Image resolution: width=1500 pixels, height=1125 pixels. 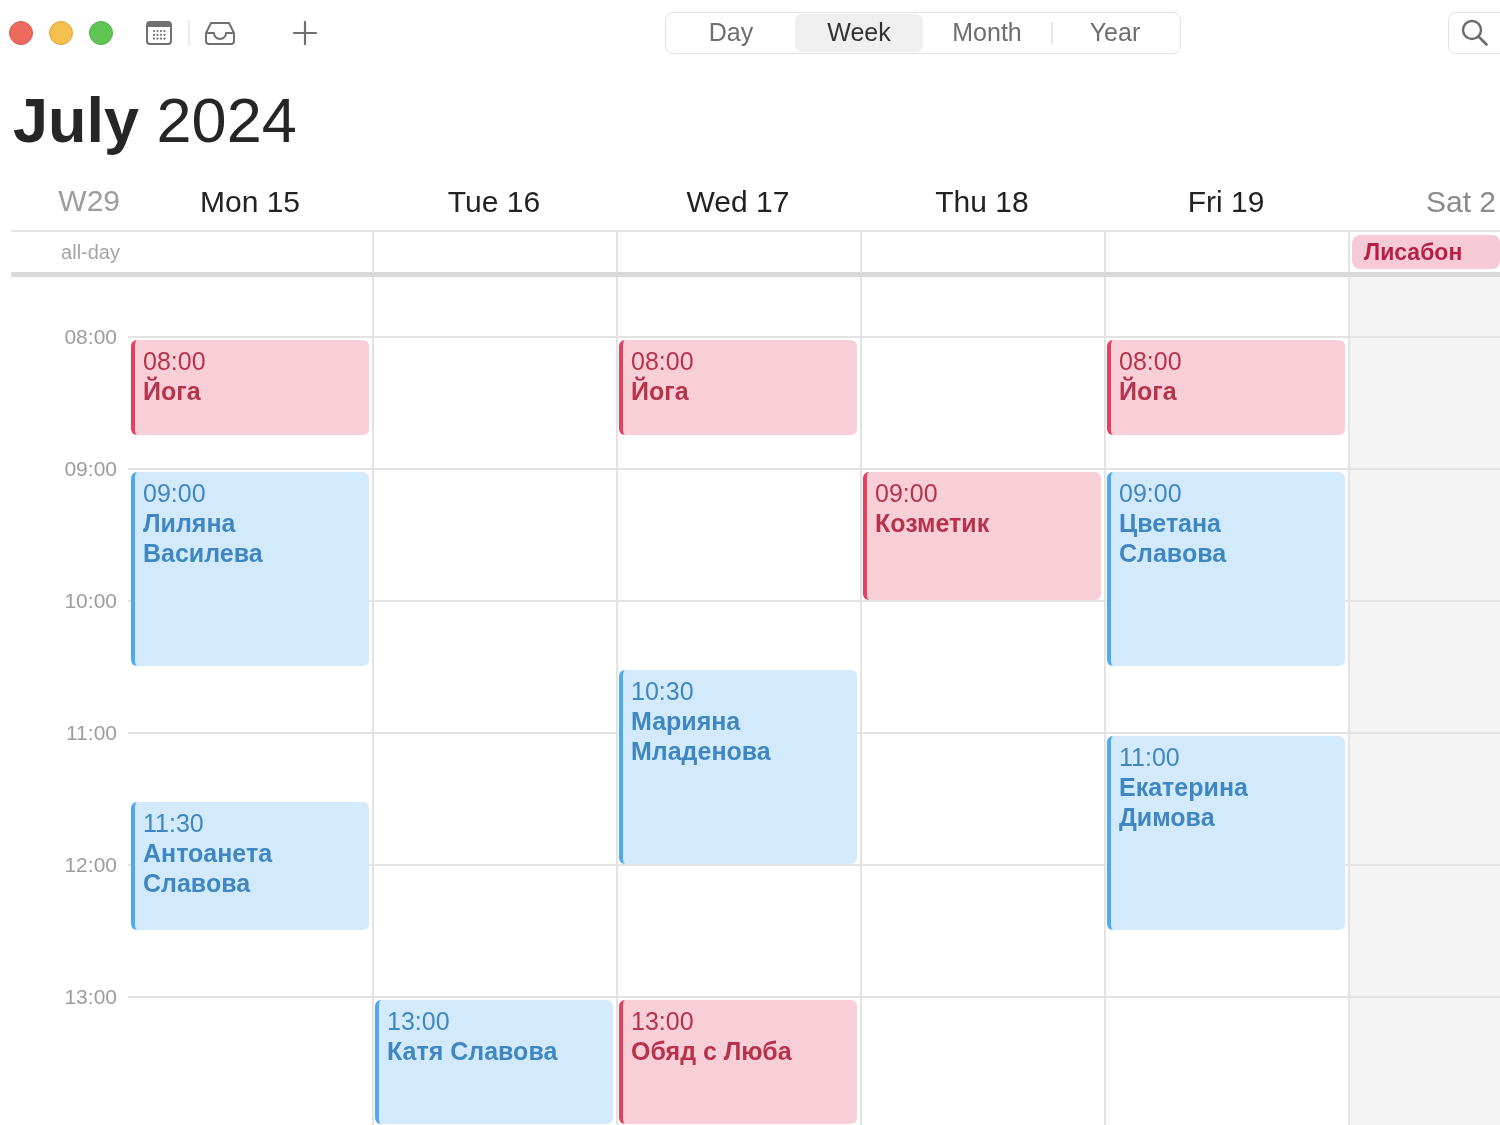 What do you see at coordinates (91, 733) in the screenshot?
I see `hour-label: 11:00` at bounding box center [91, 733].